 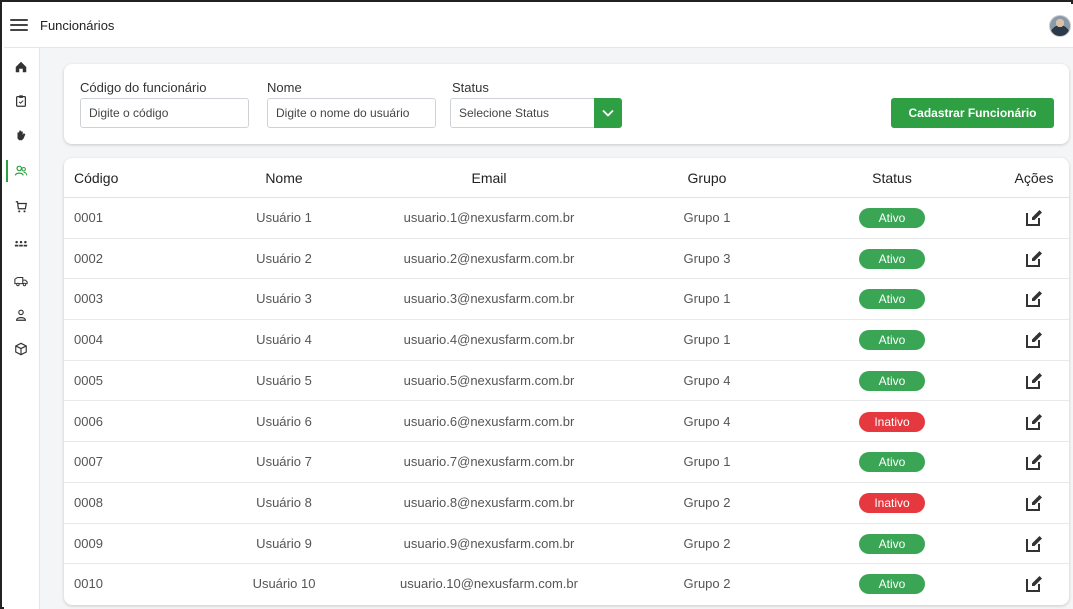 I want to click on column-header-name: Nome, so click(x=283, y=178).